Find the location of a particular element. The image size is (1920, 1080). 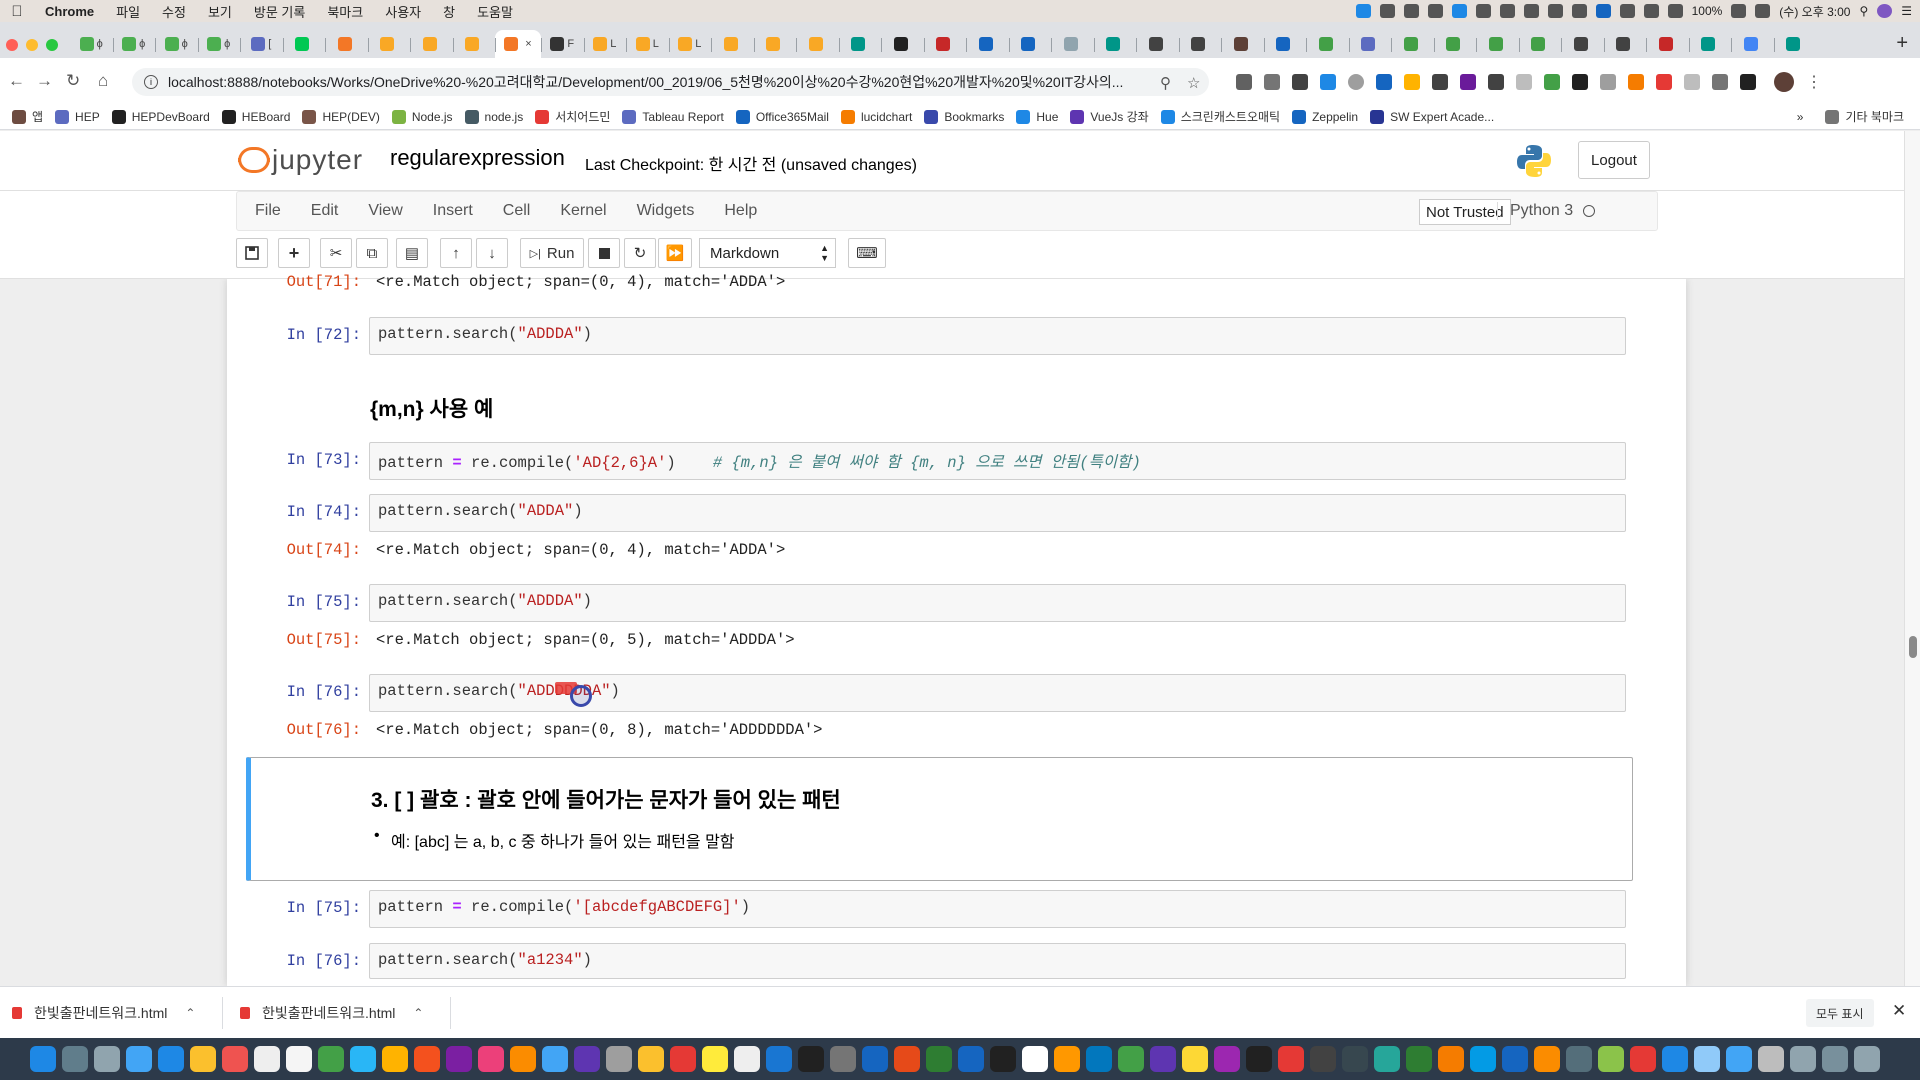

close-tab-icon: × is located at coordinates (528, 44).